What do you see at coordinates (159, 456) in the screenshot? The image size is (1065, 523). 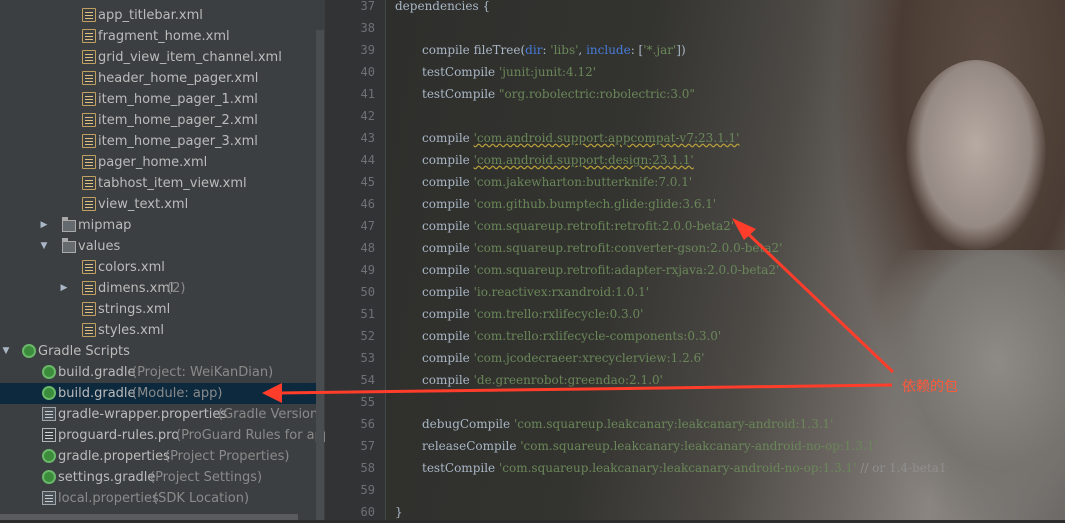 I see `tree-item-gradle-properties: gradle.properties (Project Properties)` at bounding box center [159, 456].